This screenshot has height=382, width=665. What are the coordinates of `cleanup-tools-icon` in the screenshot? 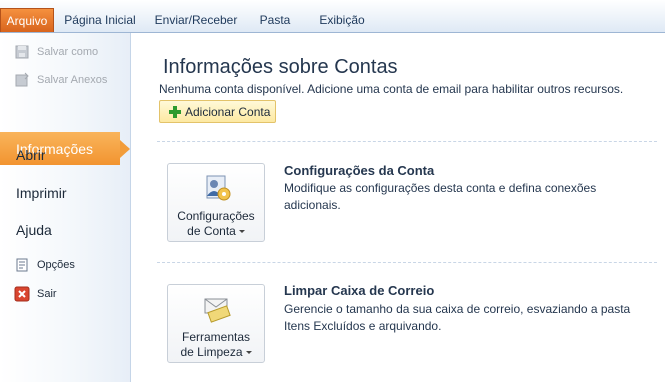 It's located at (217, 311).